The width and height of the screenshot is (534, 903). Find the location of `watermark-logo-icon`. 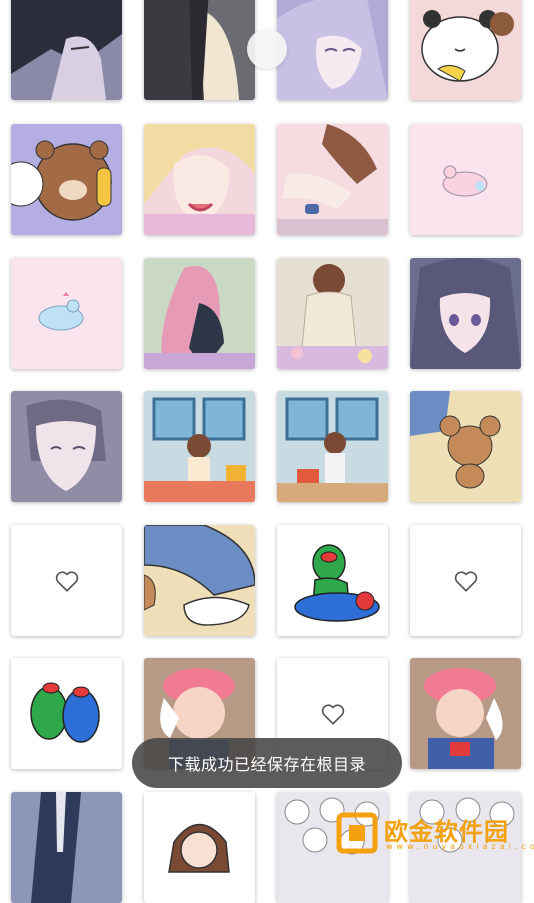

watermark-logo-icon is located at coordinates (357, 833).